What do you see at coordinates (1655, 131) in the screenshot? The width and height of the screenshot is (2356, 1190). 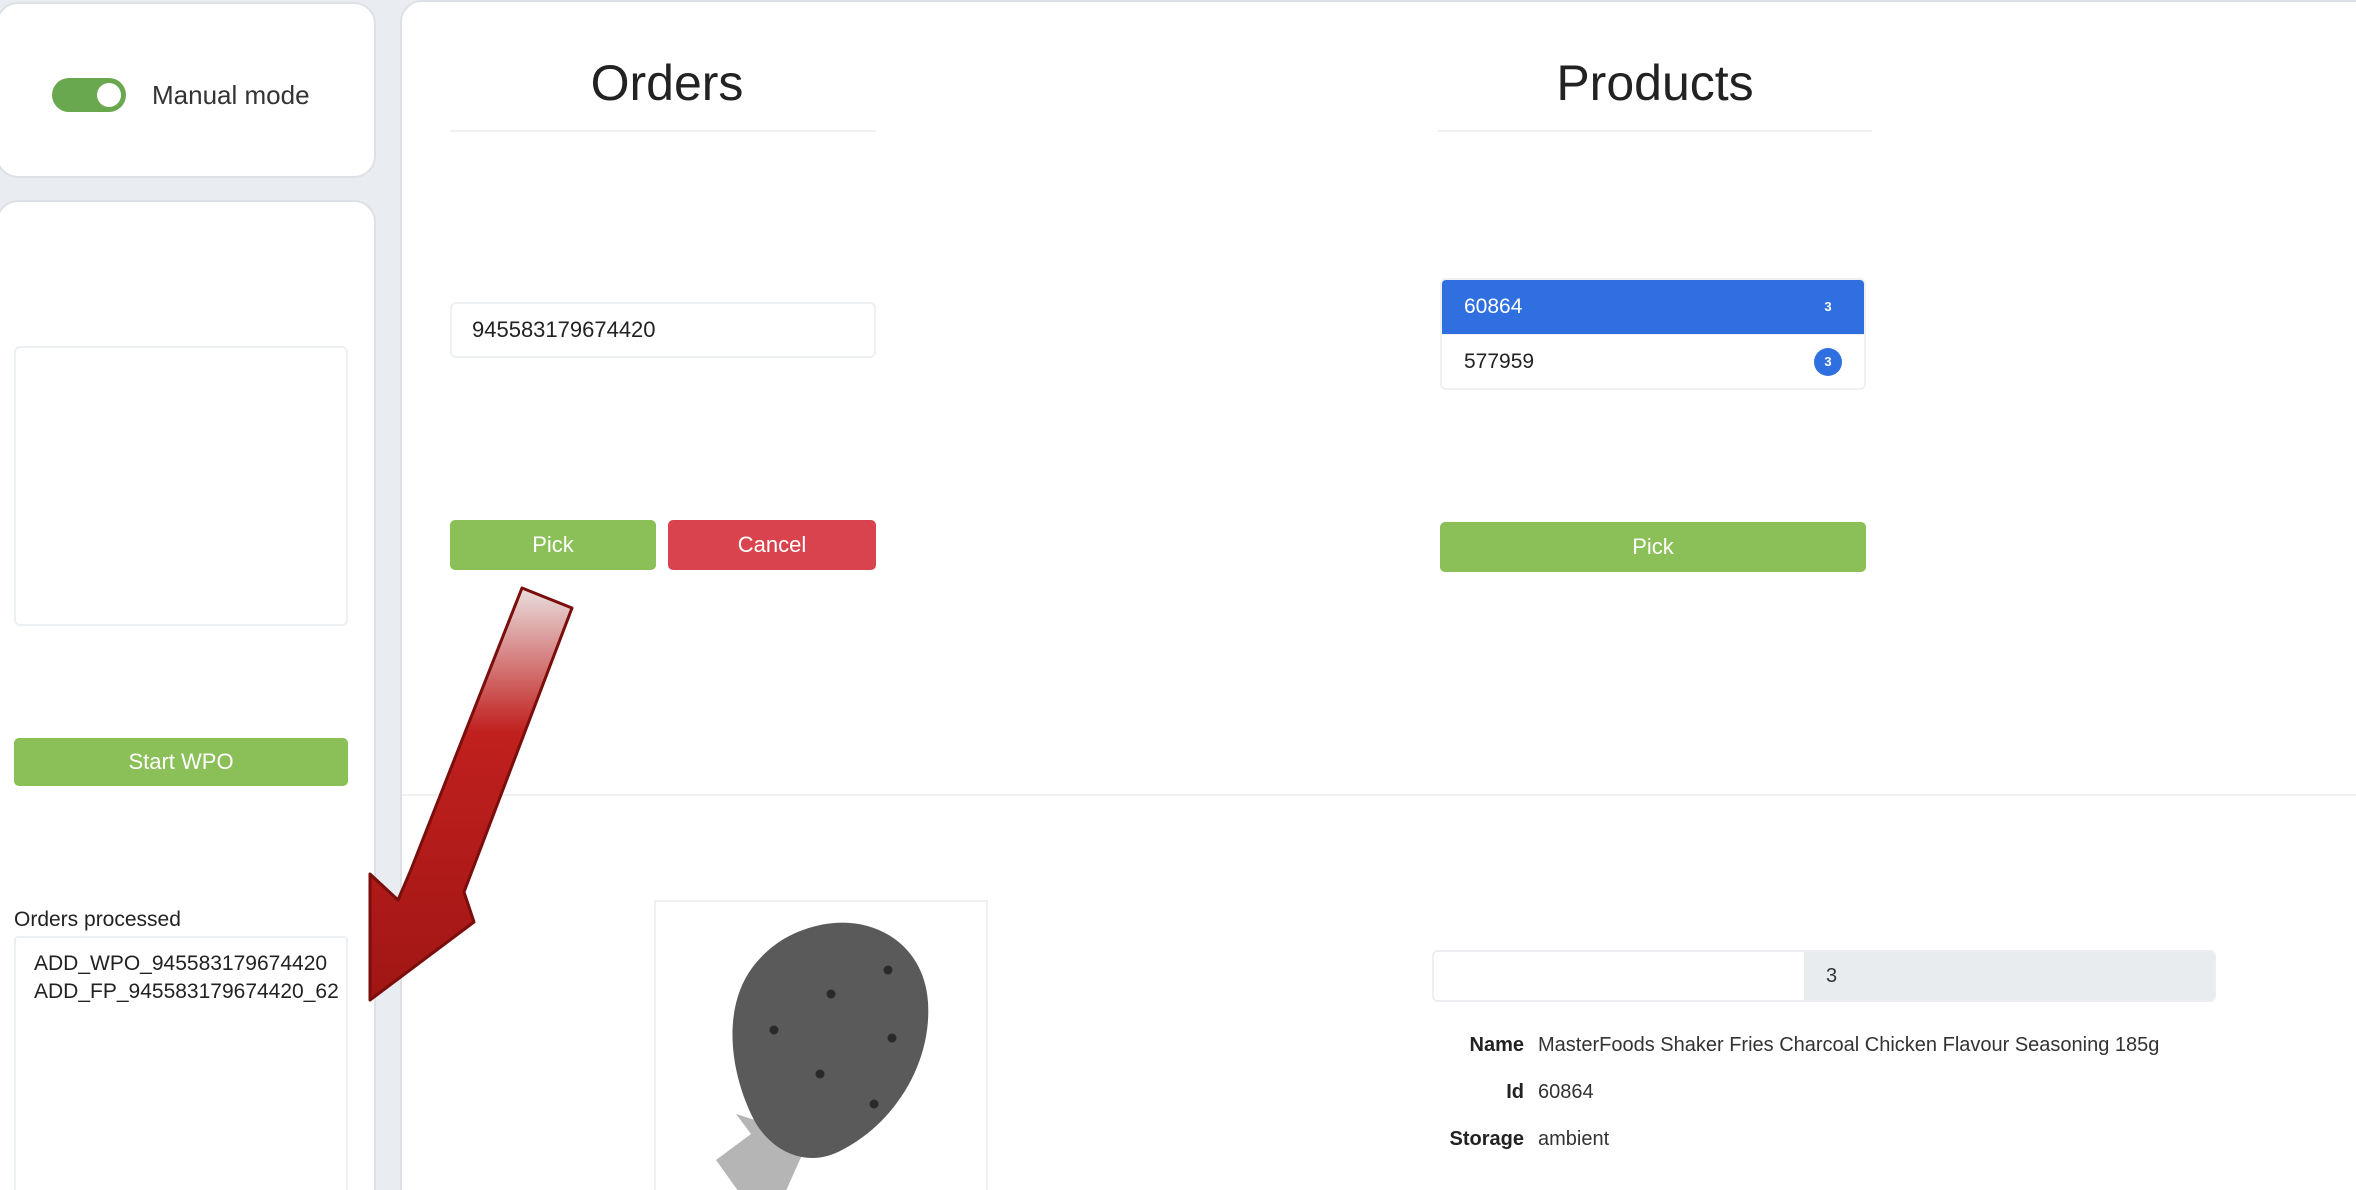 I see `products-title-divider` at bounding box center [1655, 131].